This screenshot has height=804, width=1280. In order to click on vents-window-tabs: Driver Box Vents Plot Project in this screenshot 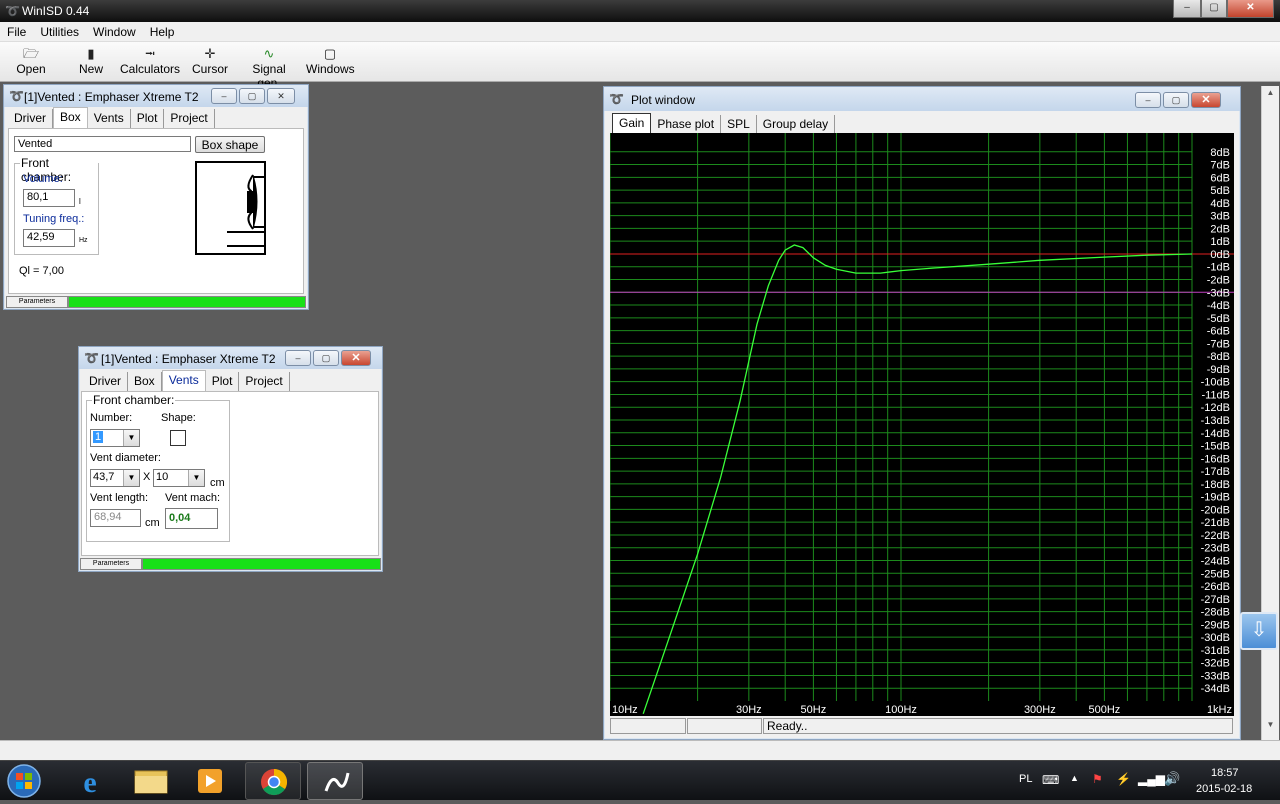, I will do `click(186, 380)`.